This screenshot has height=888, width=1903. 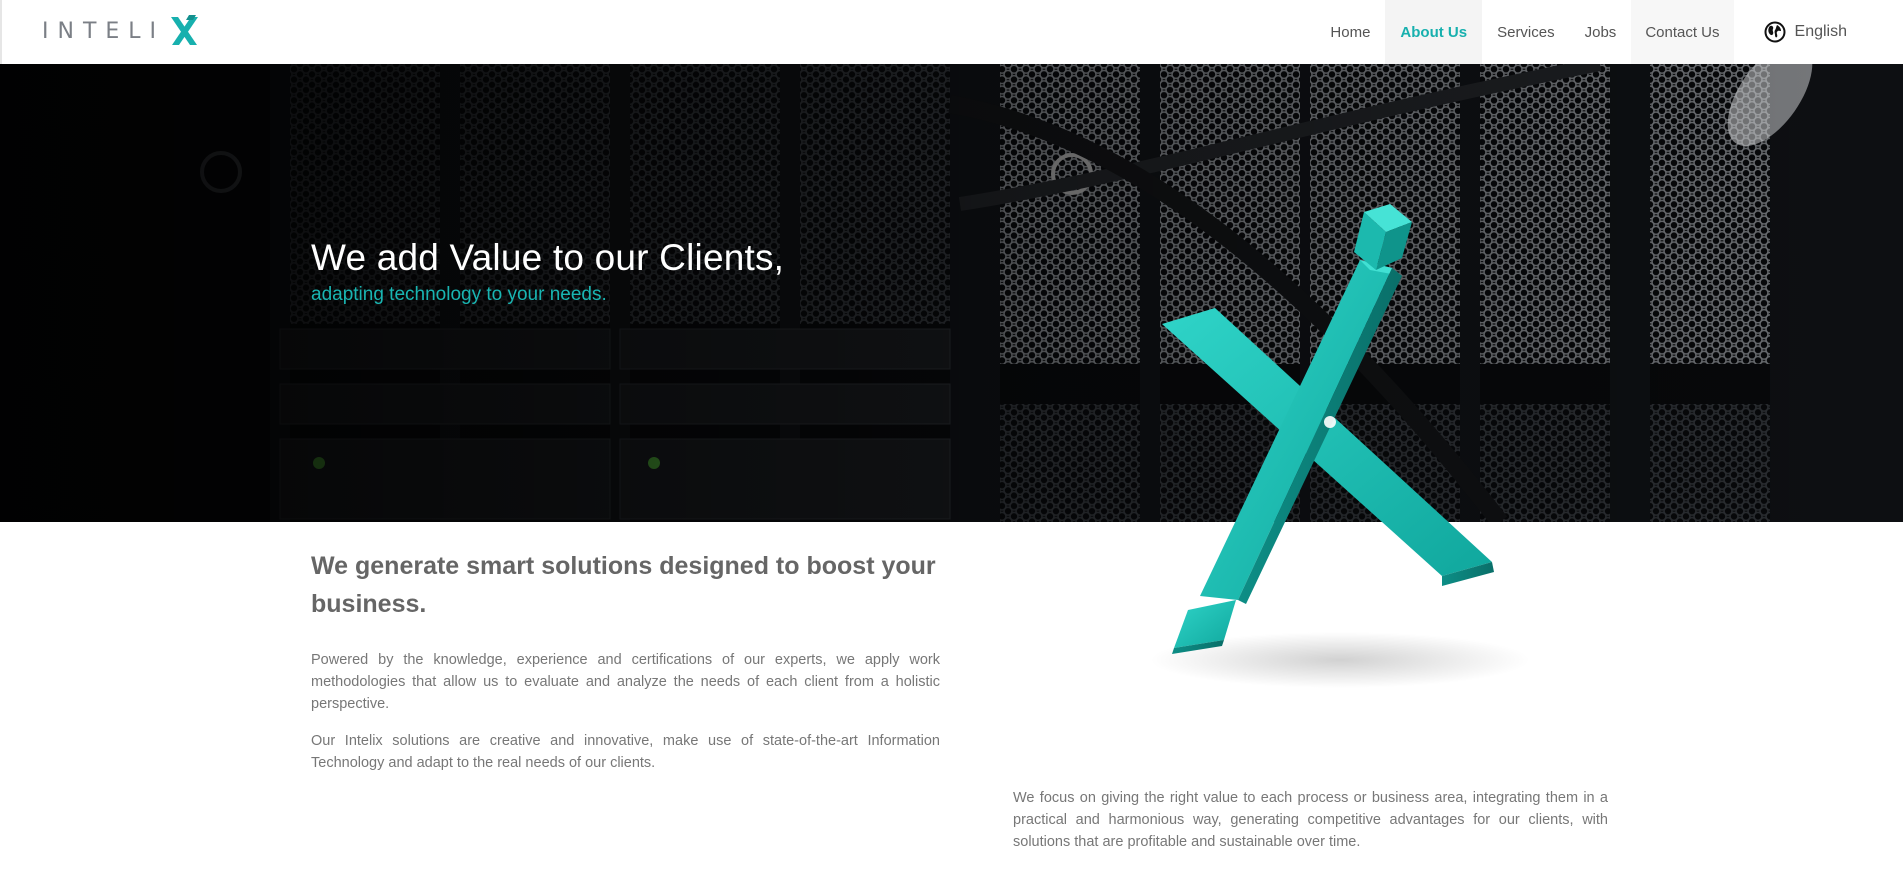 I want to click on brand-logo: INTELI, so click(x=121, y=31).